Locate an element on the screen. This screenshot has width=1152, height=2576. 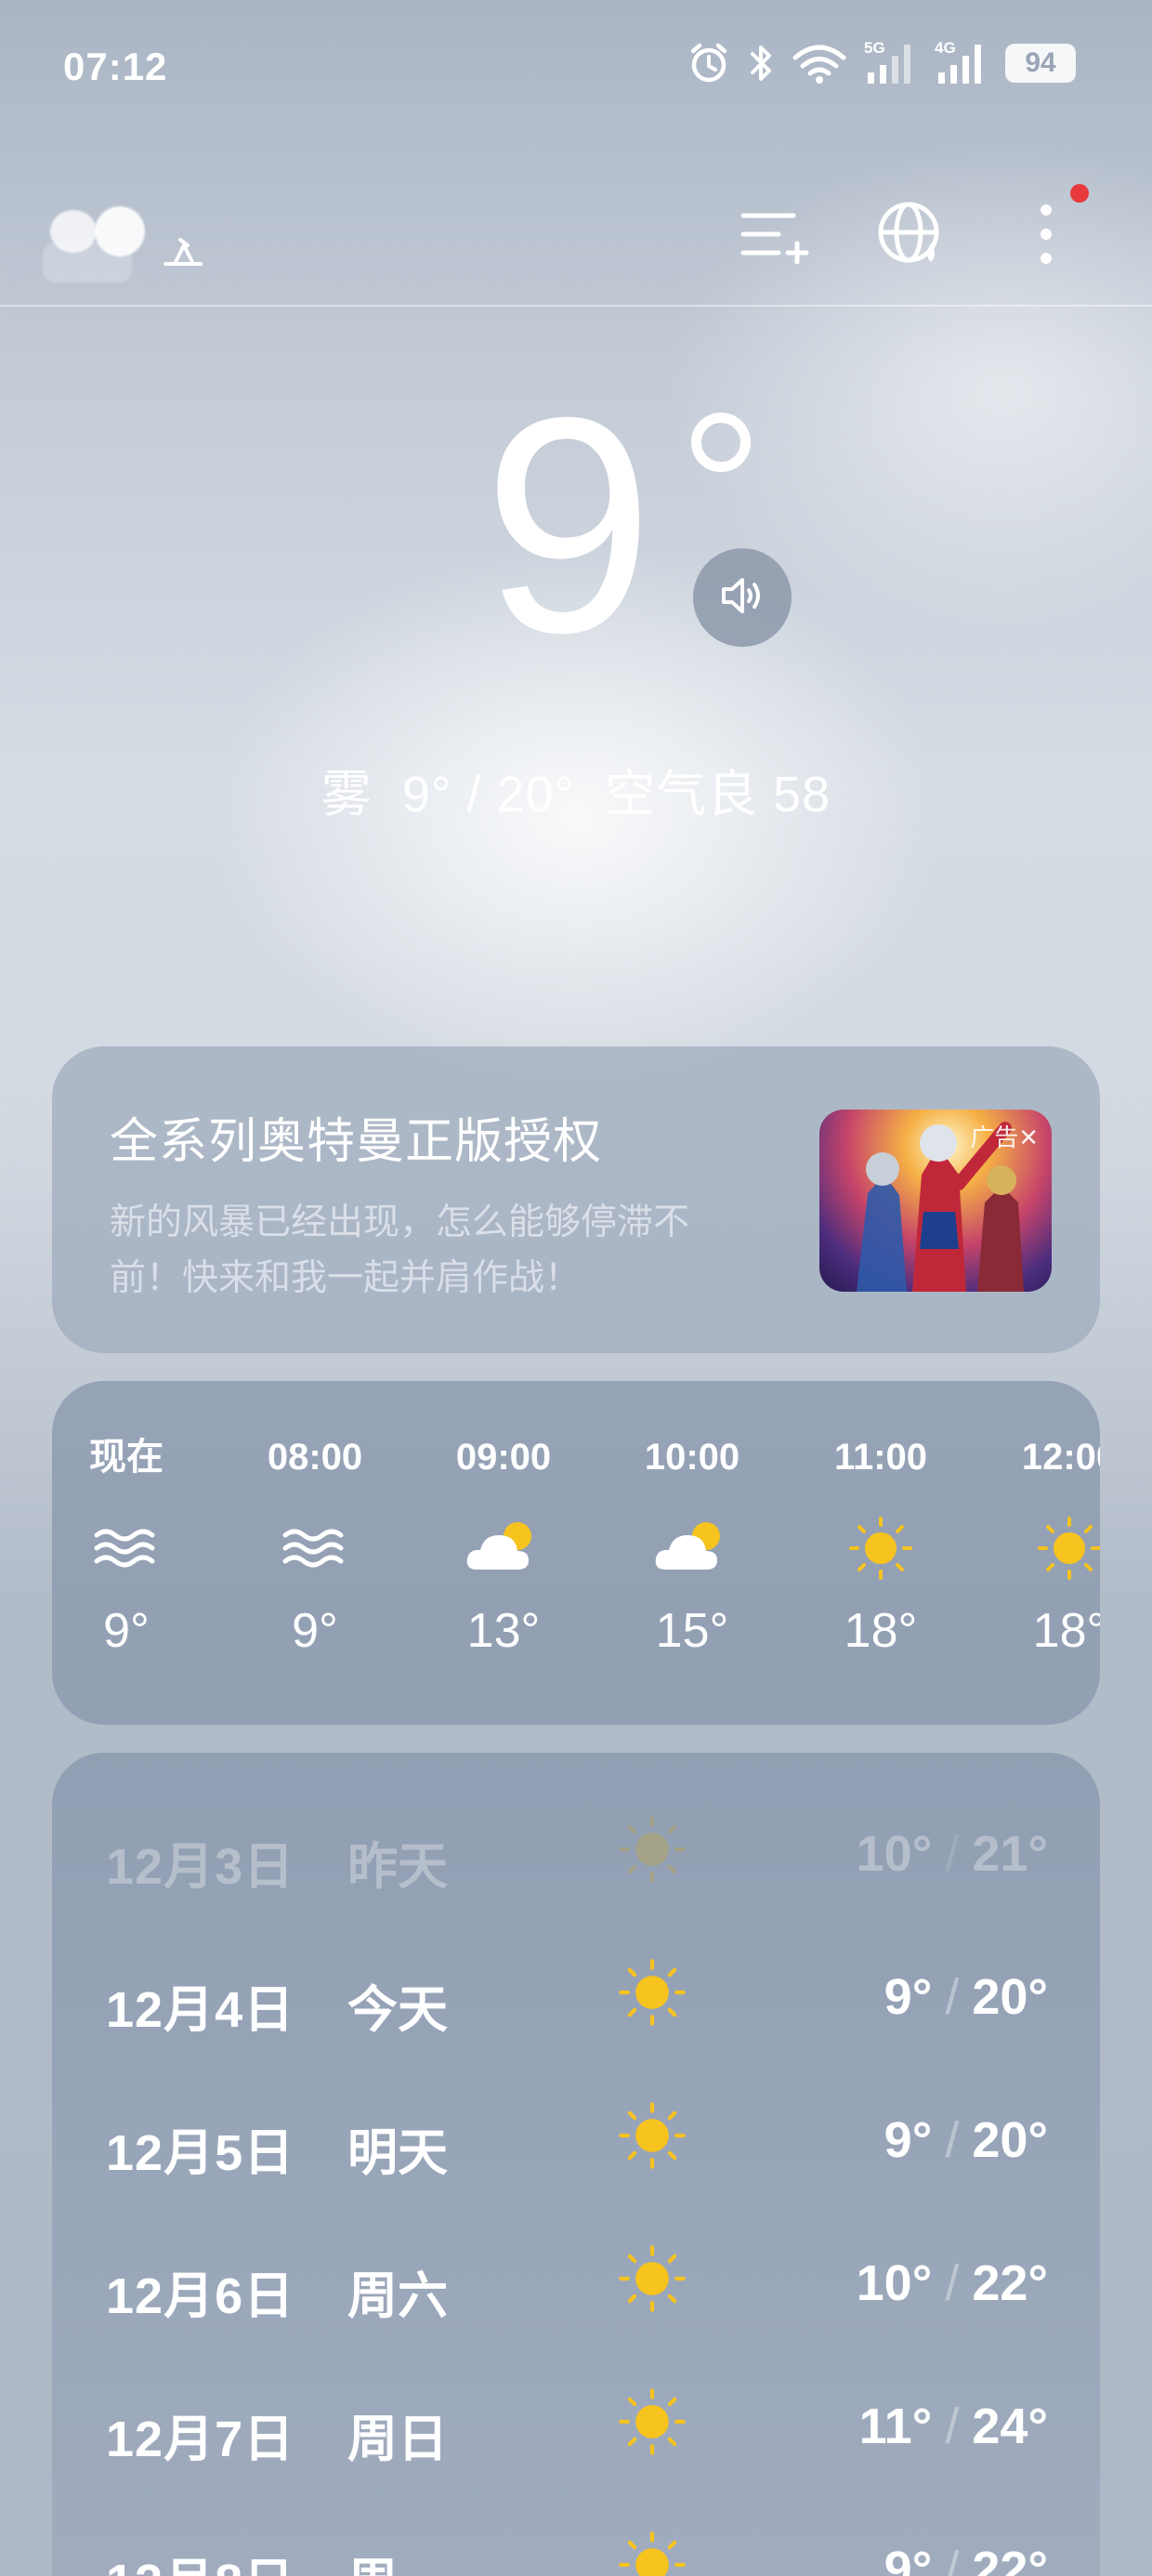
hour-item: 11:00 18° is located at coordinates (880, 1547).